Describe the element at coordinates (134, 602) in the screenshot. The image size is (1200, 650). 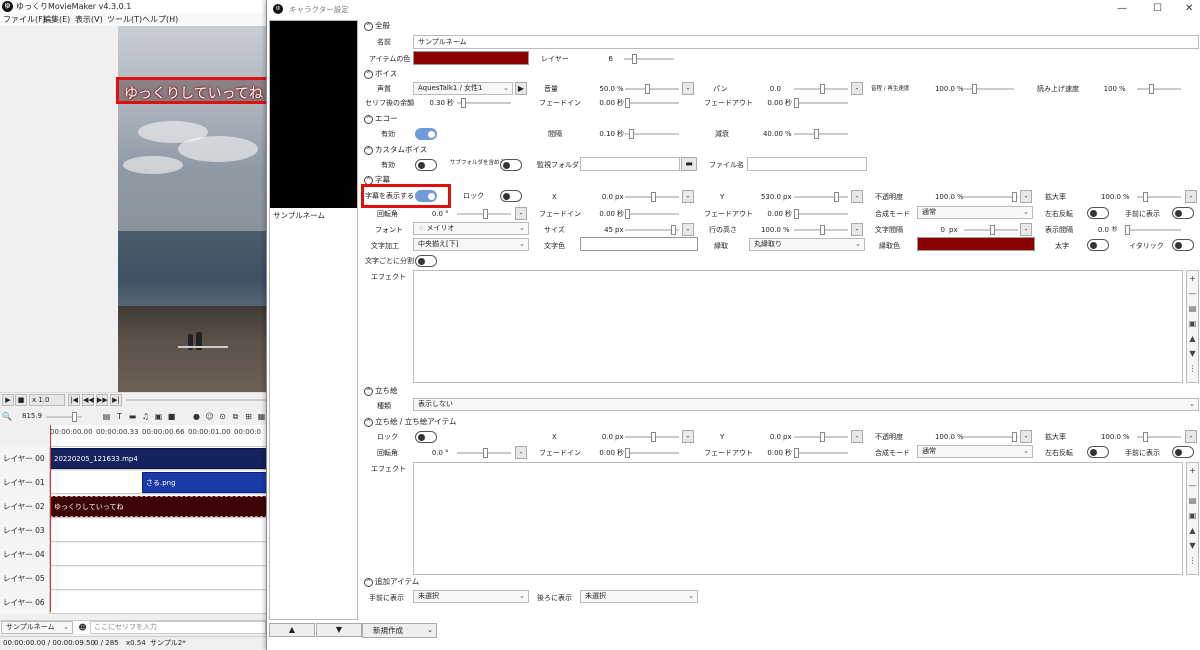
I see `layer-row: レイヤー 06` at that location.